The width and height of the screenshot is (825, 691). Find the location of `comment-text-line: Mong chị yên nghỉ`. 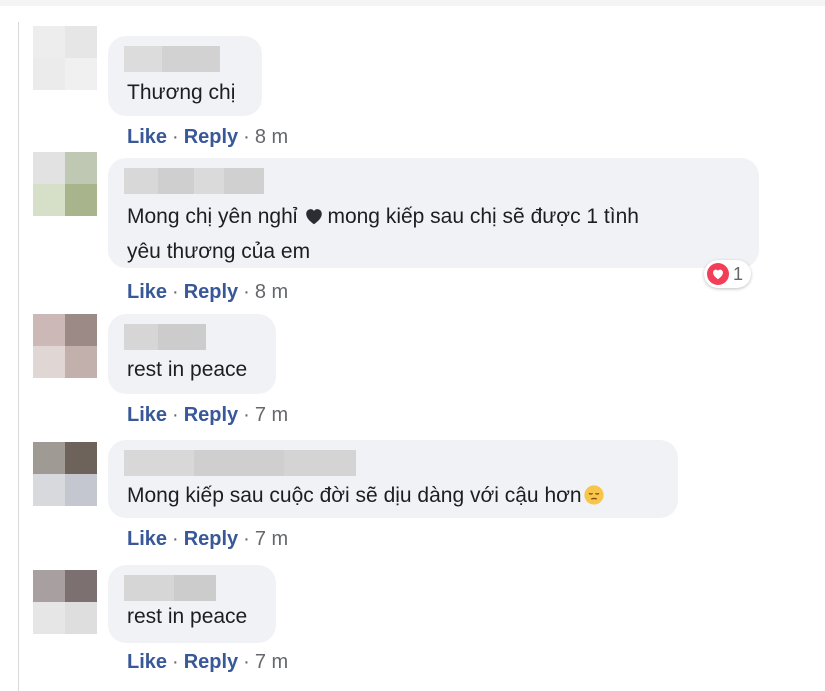

comment-text-line: Mong chị yên nghỉ is located at coordinates (212, 216).